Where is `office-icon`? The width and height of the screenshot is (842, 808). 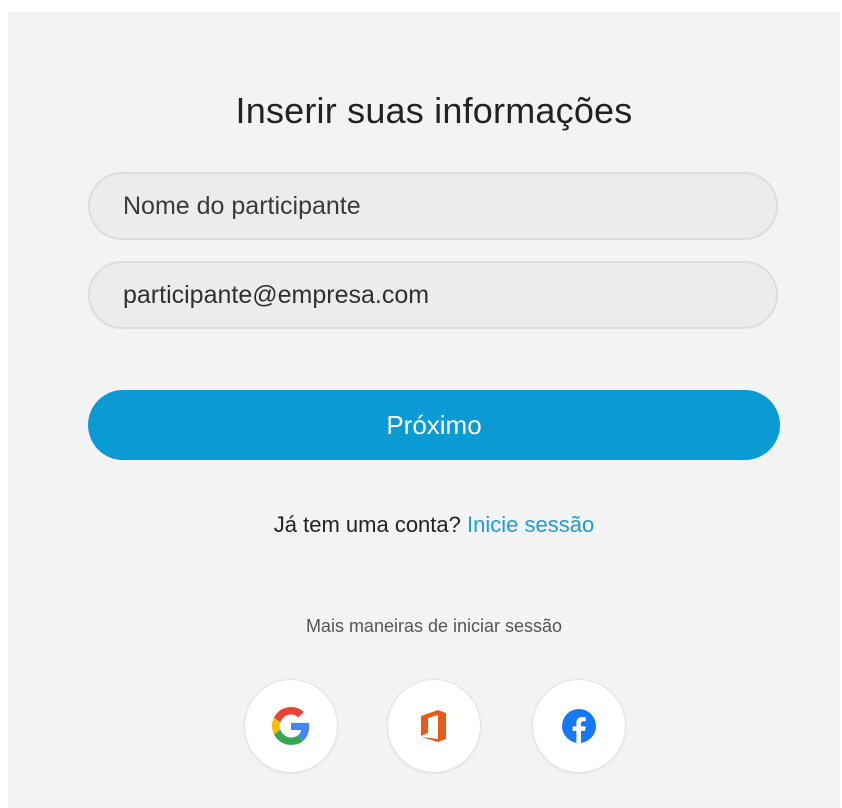 office-icon is located at coordinates (433, 726).